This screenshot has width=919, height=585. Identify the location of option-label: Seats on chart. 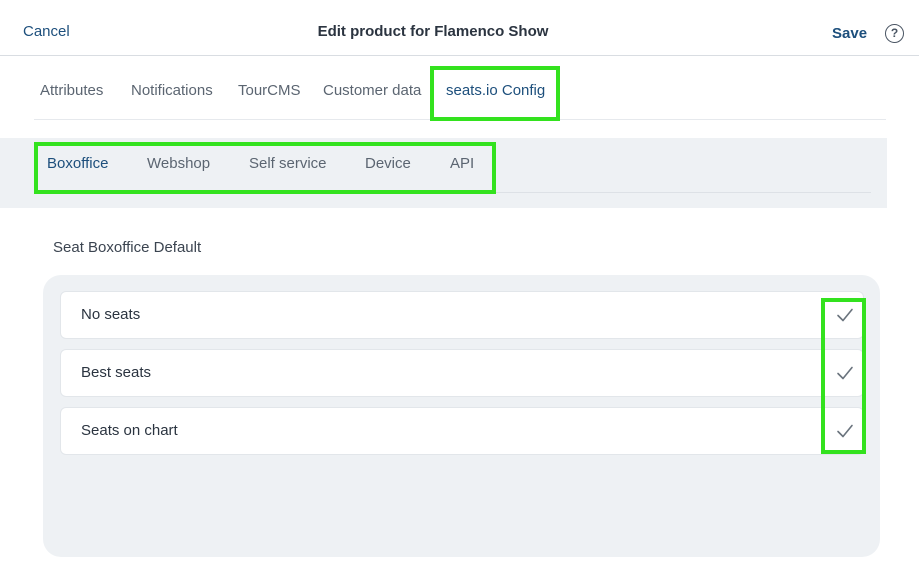
(129, 430).